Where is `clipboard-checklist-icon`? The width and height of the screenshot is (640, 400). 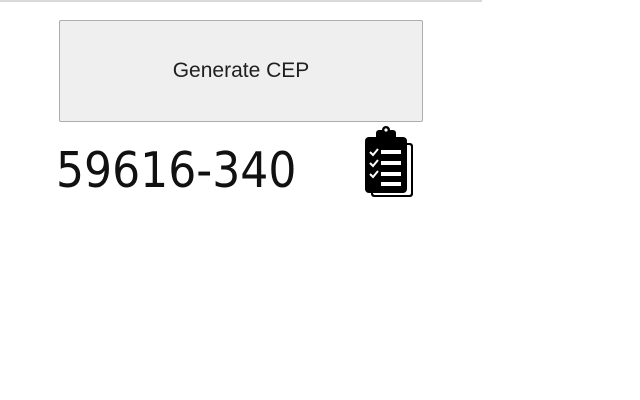 clipboard-checklist-icon is located at coordinates (389, 161).